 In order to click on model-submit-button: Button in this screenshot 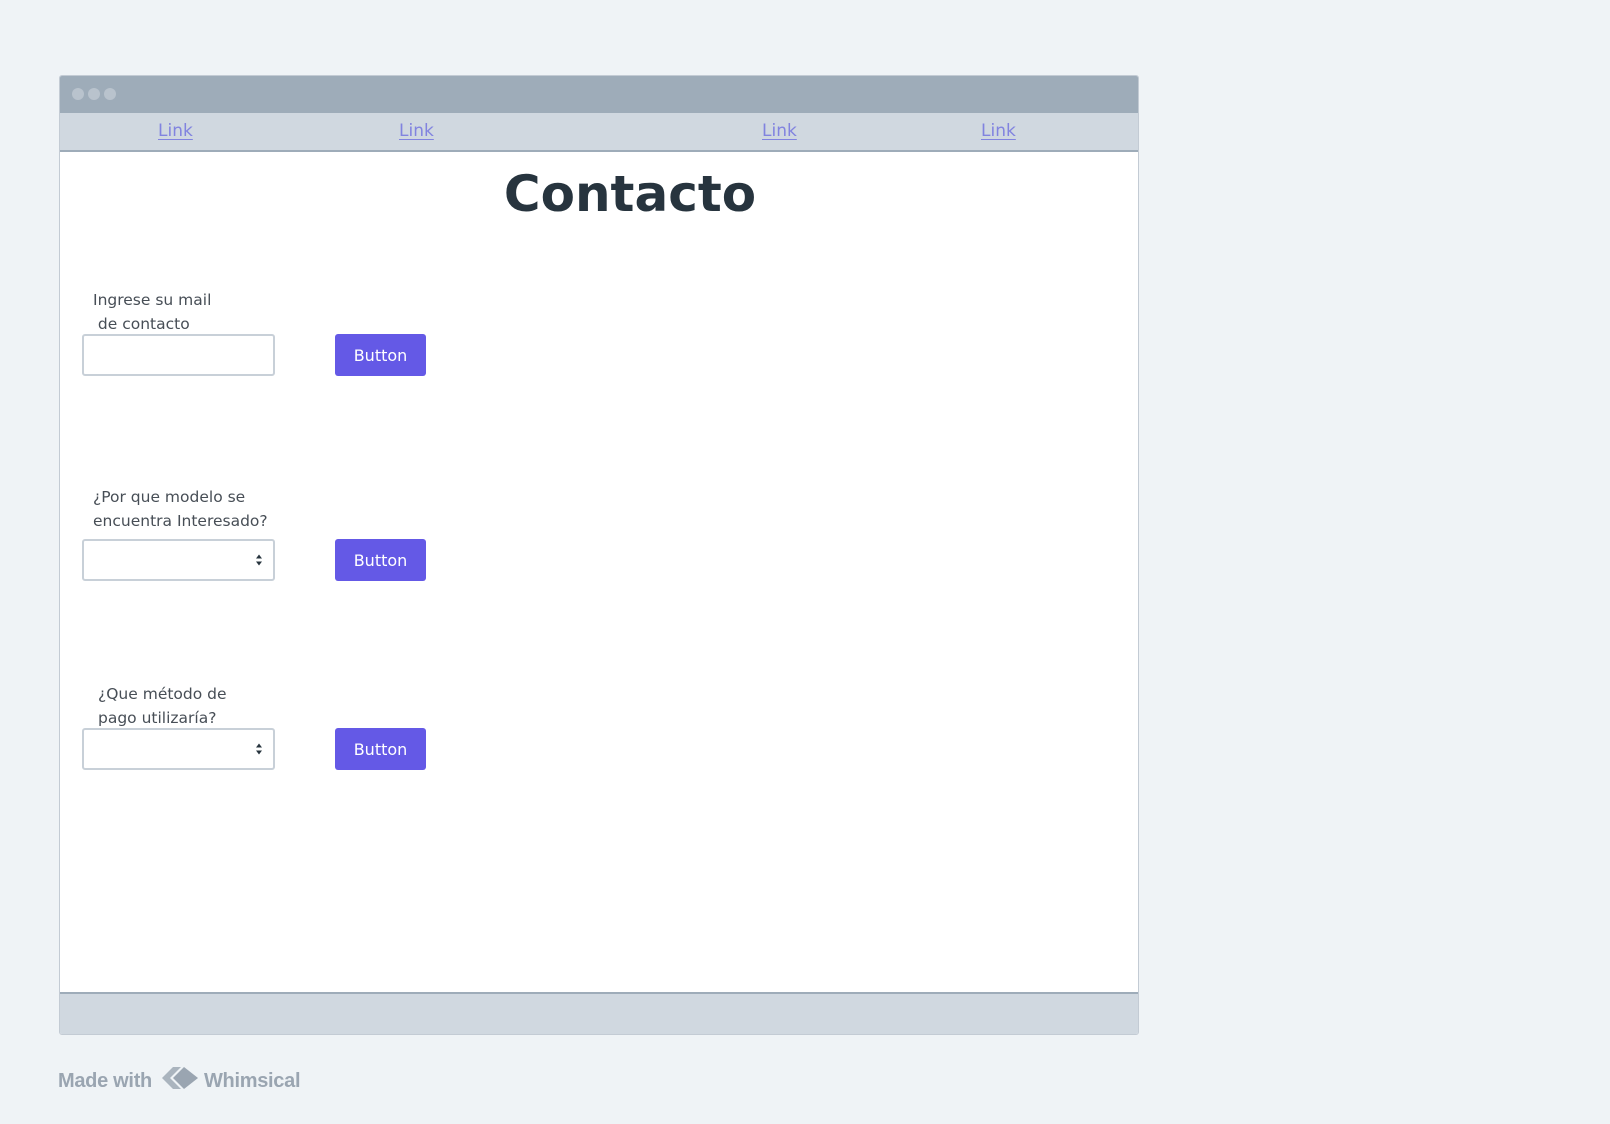, I will do `click(380, 560)`.